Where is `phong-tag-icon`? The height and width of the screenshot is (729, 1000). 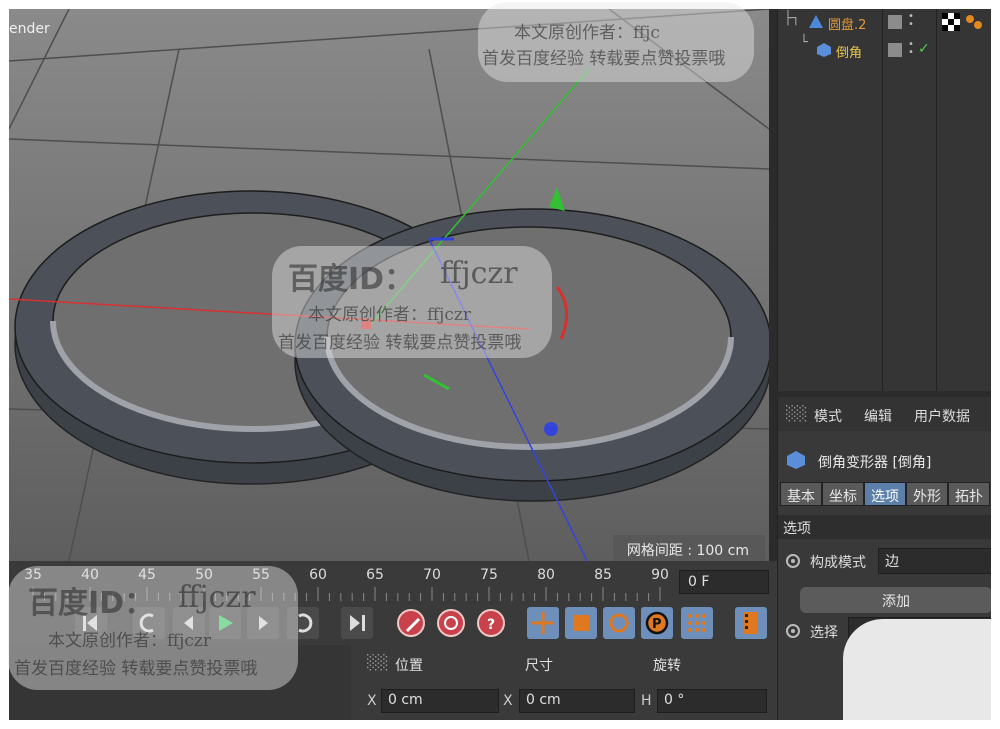 phong-tag-icon is located at coordinates (974, 22).